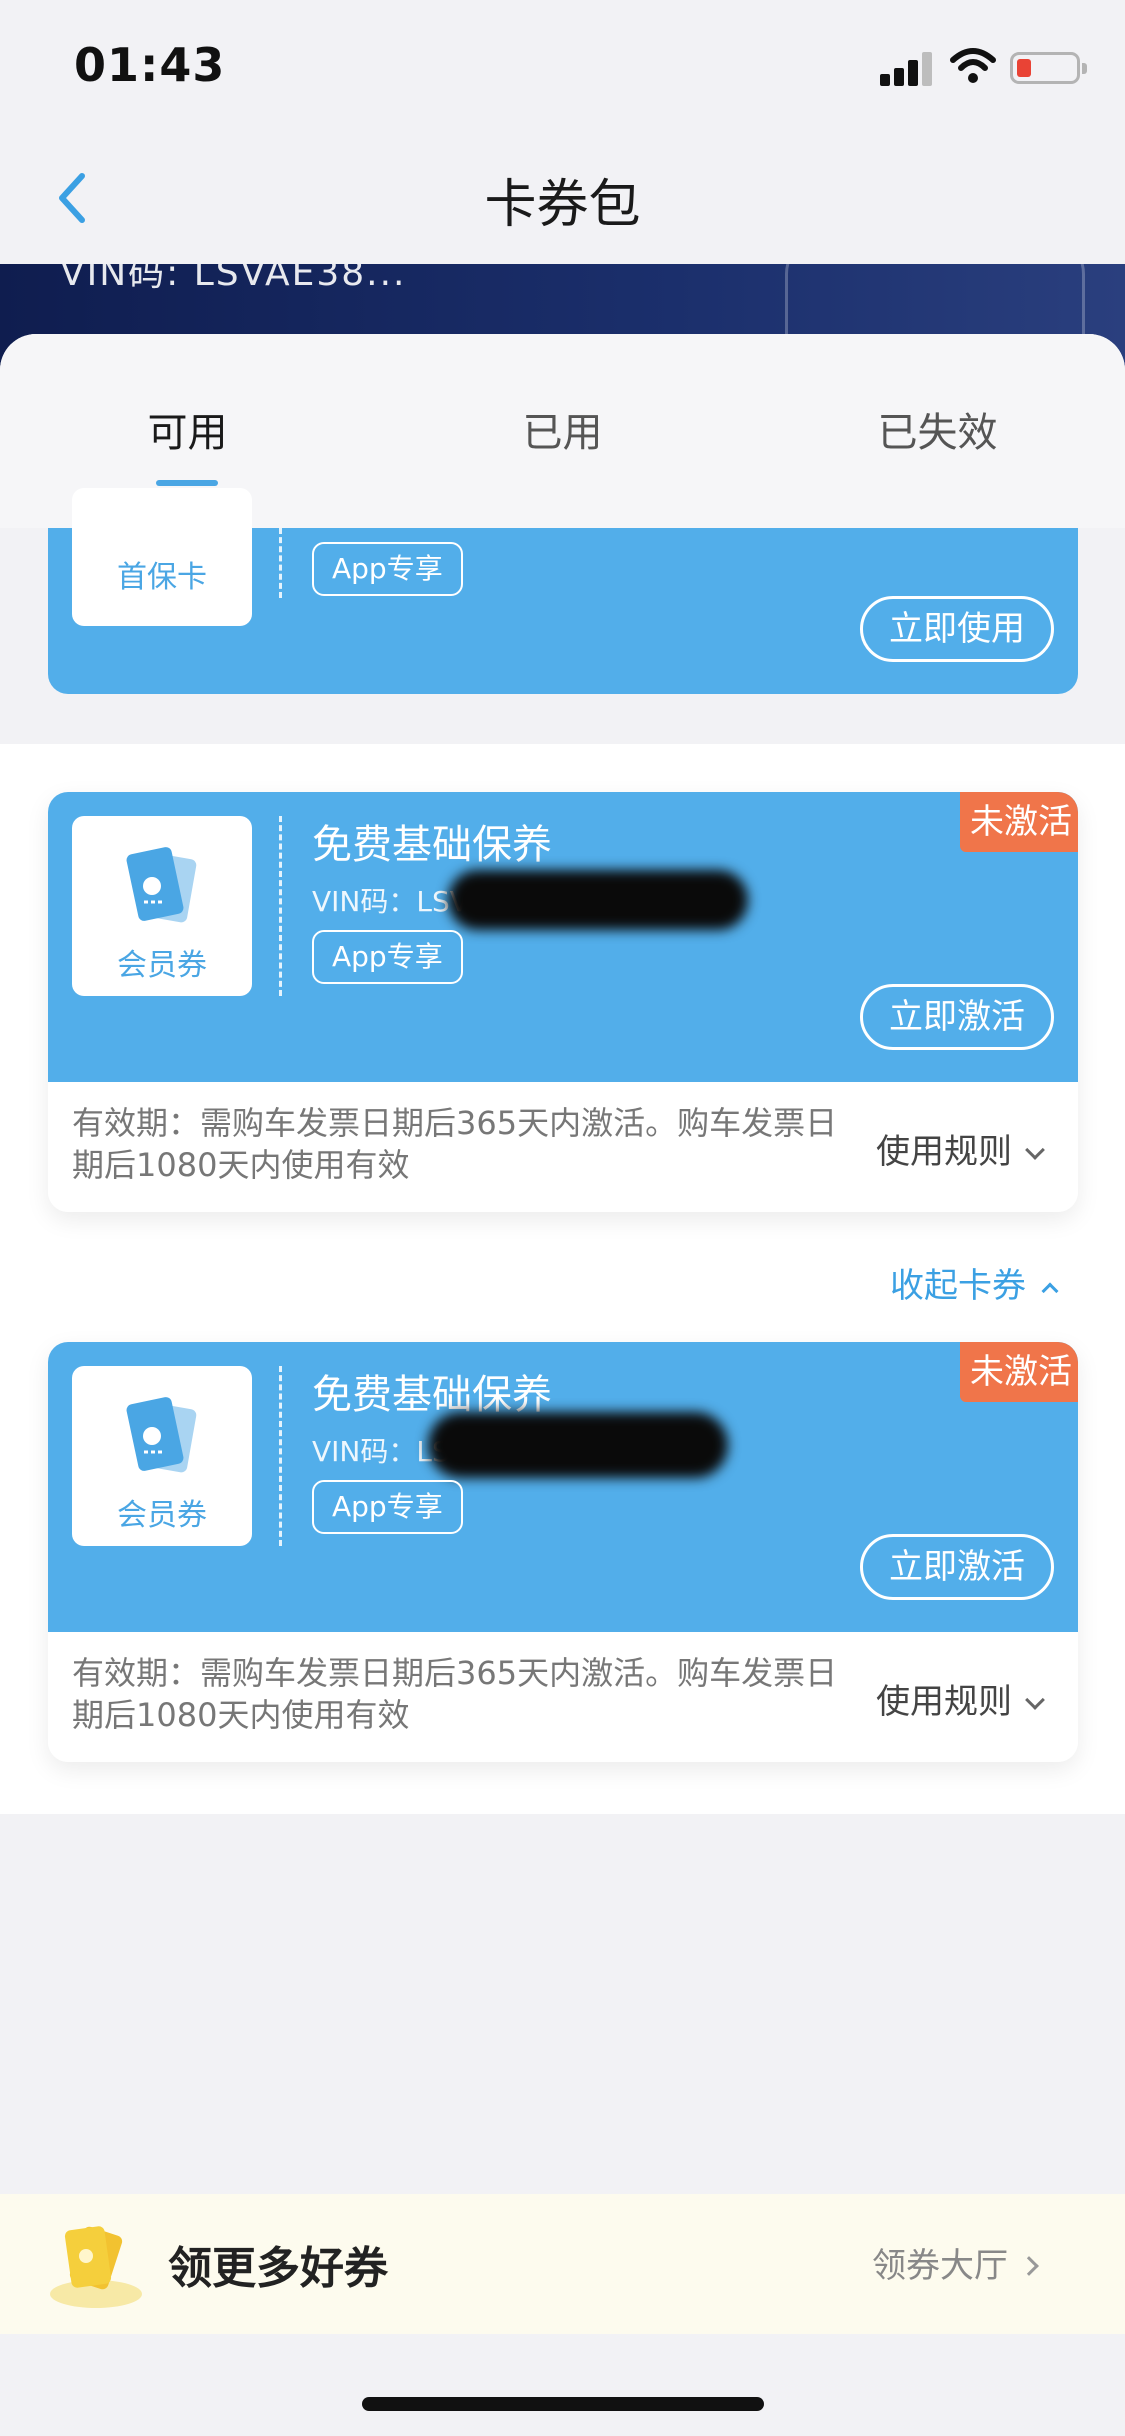 This screenshot has height=2436, width=1125. I want to click on tab-used: 已用, so click(562, 429).